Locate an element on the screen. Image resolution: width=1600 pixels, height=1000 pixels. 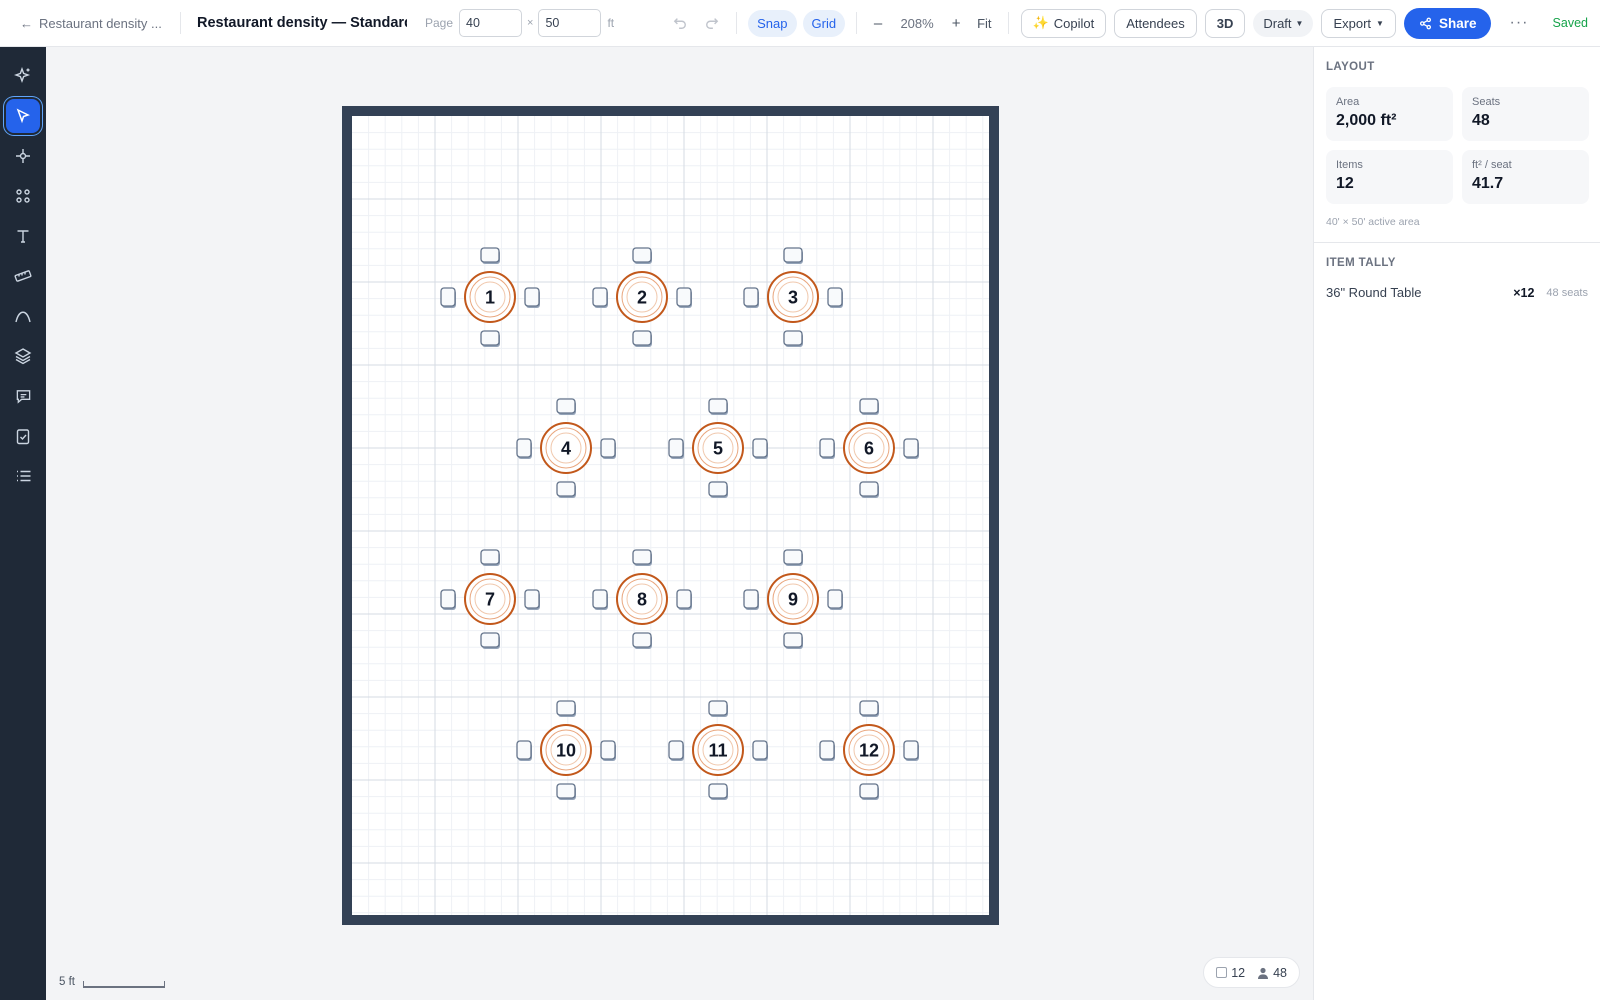
layers-tool is located at coordinates (23, 356).